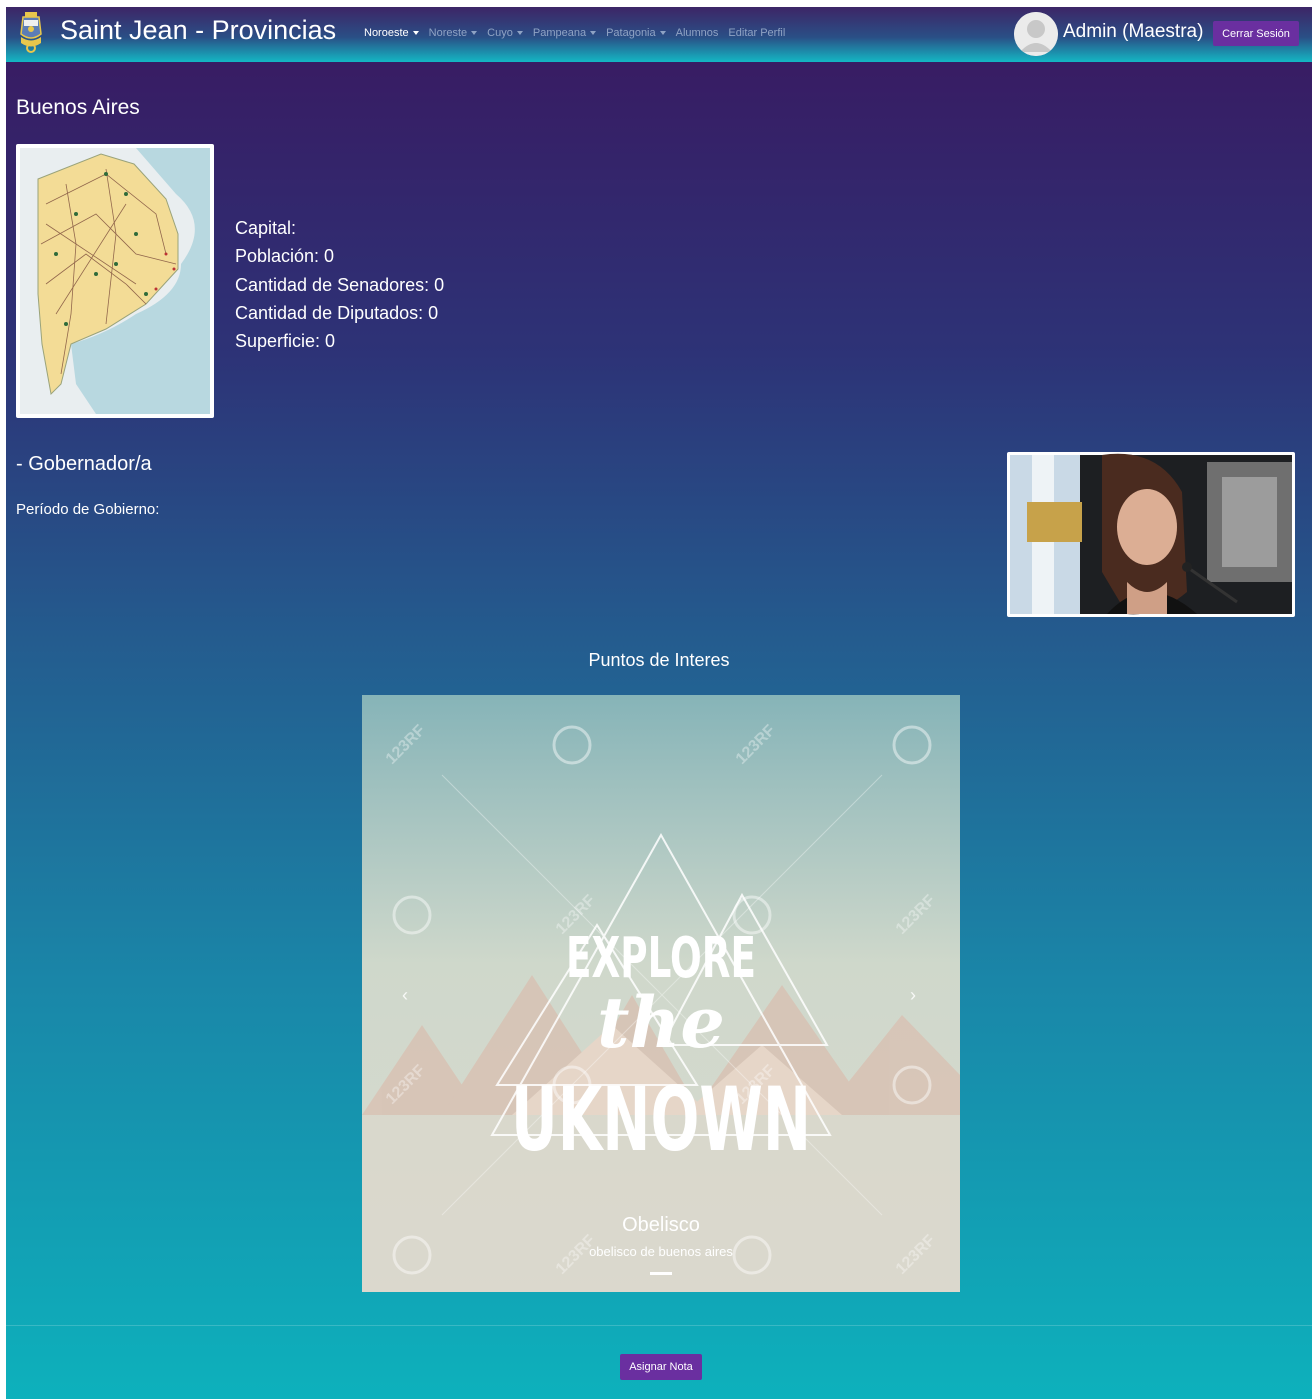  I want to click on menu-cuyo-label: Cuyo, so click(500, 33).